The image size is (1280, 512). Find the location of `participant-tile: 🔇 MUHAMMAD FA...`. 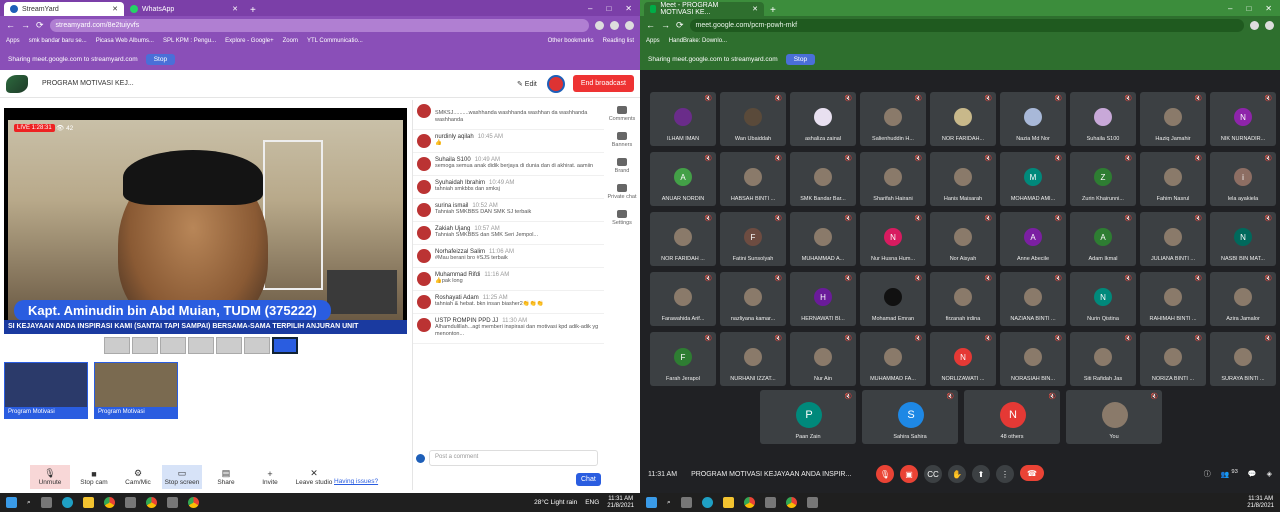

participant-tile: 🔇 MUHAMMAD FA... is located at coordinates (893, 359).